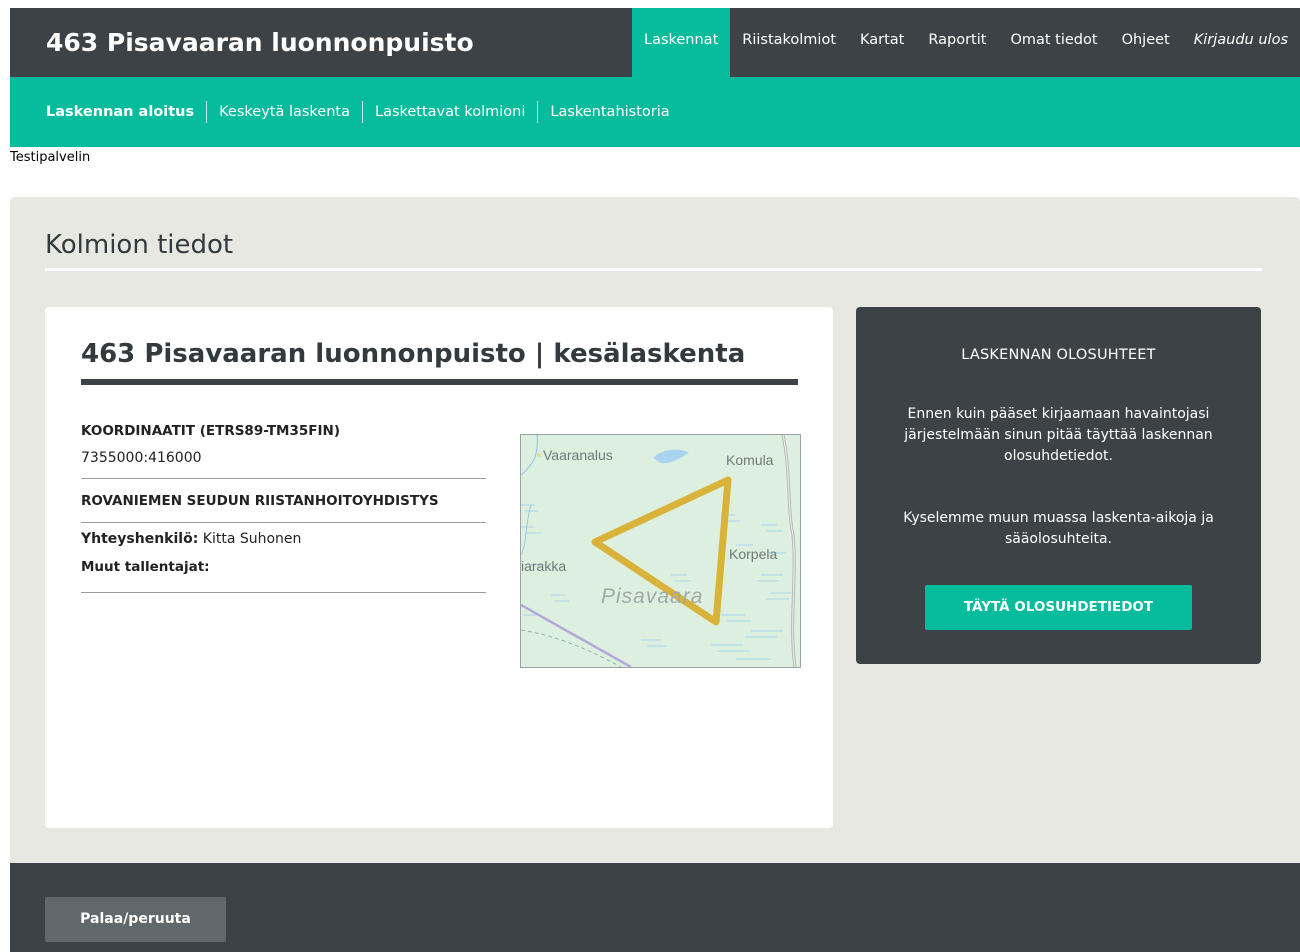  What do you see at coordinates (283, 461) in the screenshot?
I see `coordinates-value: 7355000:416000` at bounding box center [283, 461].